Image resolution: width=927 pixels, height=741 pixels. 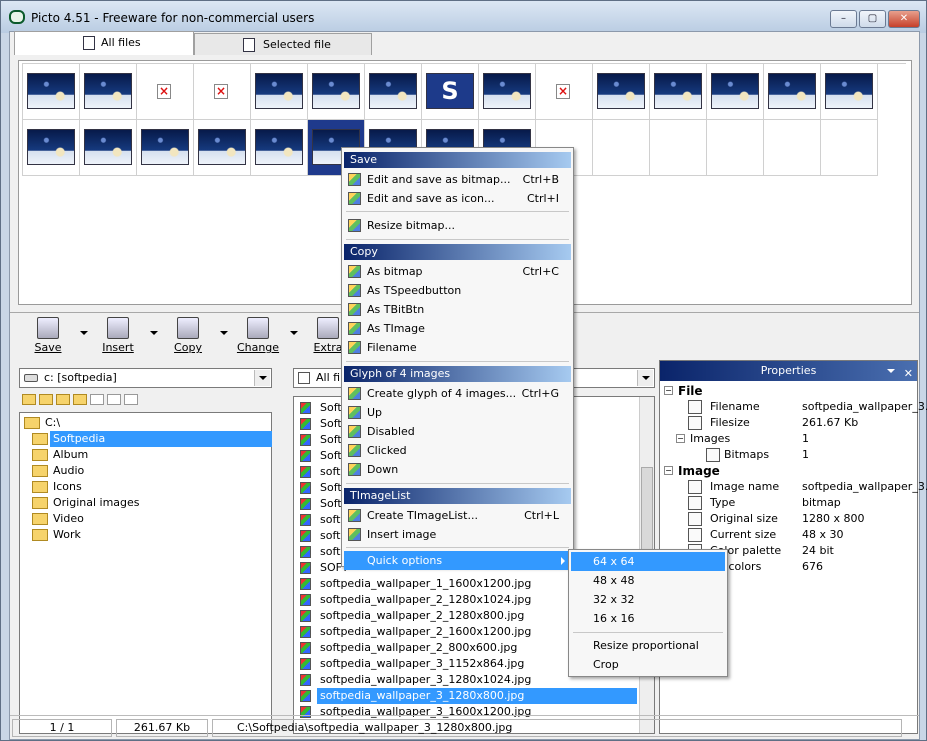 I want to click on save-button: Save, so click(x=53, y=338).